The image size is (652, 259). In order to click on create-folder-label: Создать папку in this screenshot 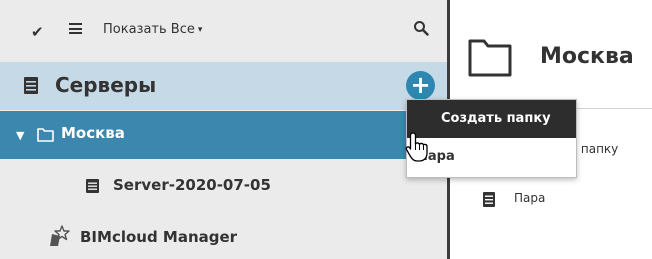, I will do `click(496, 118)`.